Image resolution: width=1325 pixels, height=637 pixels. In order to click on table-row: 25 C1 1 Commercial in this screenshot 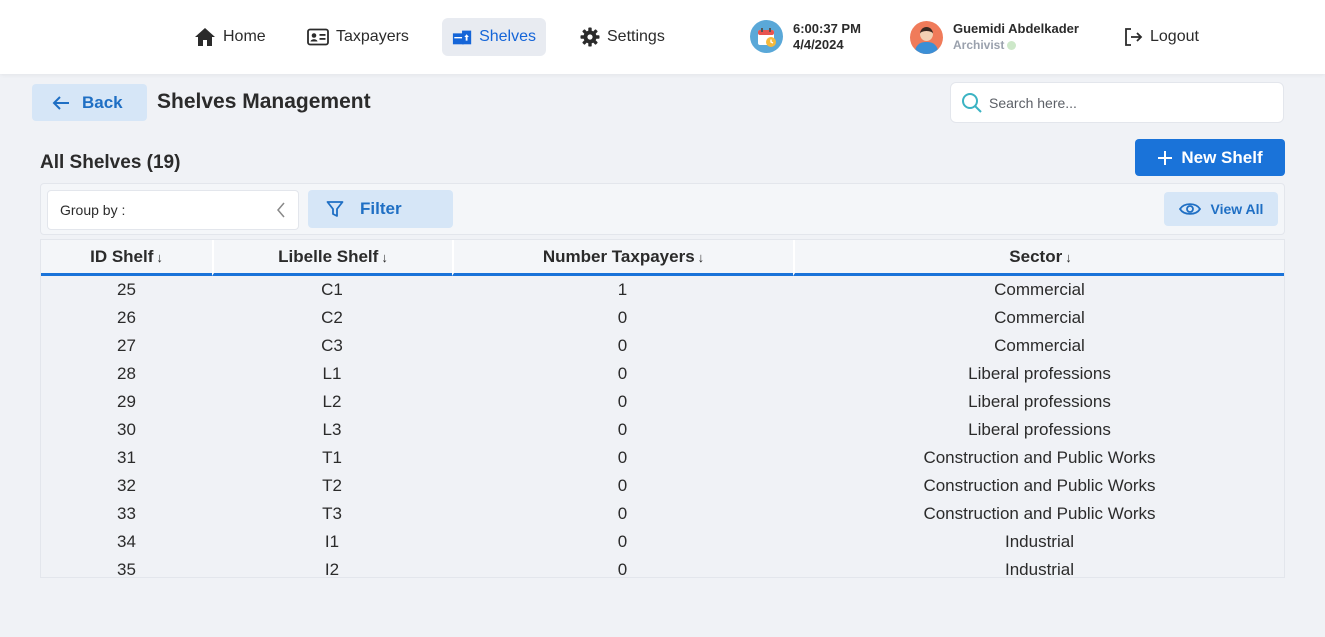, I will do `click(662, 290)`.